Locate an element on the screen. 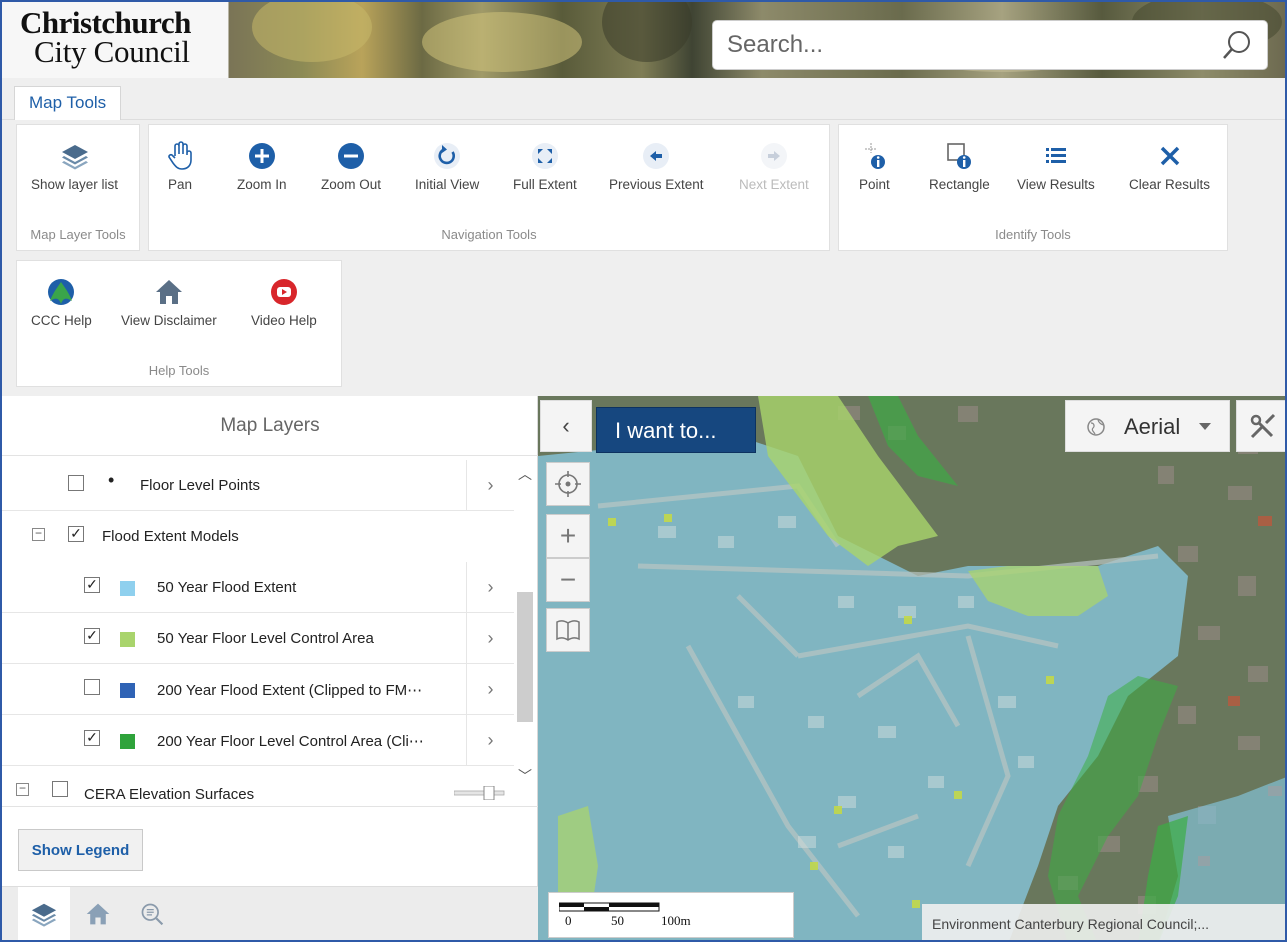 This screenshot has height=942, width=1287. layer-row-50-year-floor-level: ✓ 50 Year Floor Level Control Area › is located at coordinates (258, 638).